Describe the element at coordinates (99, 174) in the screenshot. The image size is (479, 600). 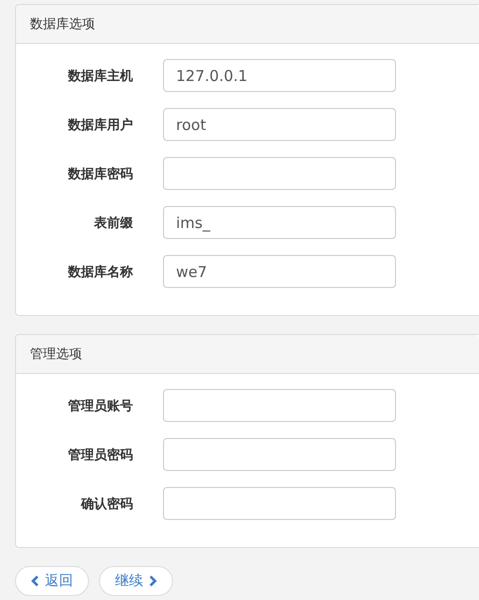
I see `field-label: 数据库密码` at that location.